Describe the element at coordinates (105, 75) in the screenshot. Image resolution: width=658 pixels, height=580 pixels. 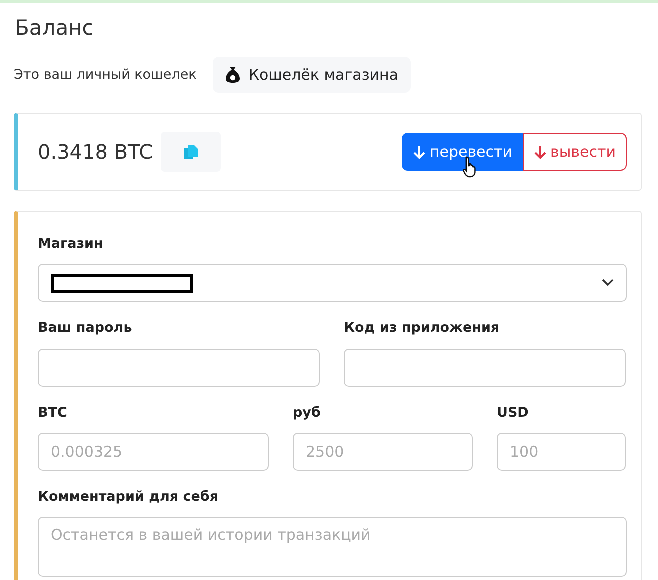
I see `wallet-caption: Это ваш личный кошелек` at that location.